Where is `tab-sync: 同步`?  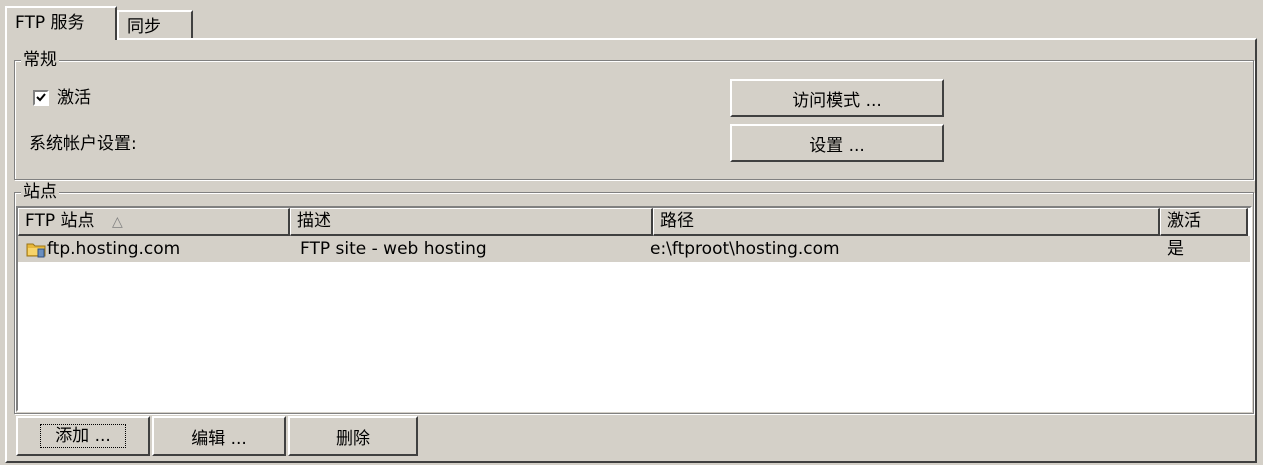 tab-sync: 同步 is located at coordinates (155, 24).